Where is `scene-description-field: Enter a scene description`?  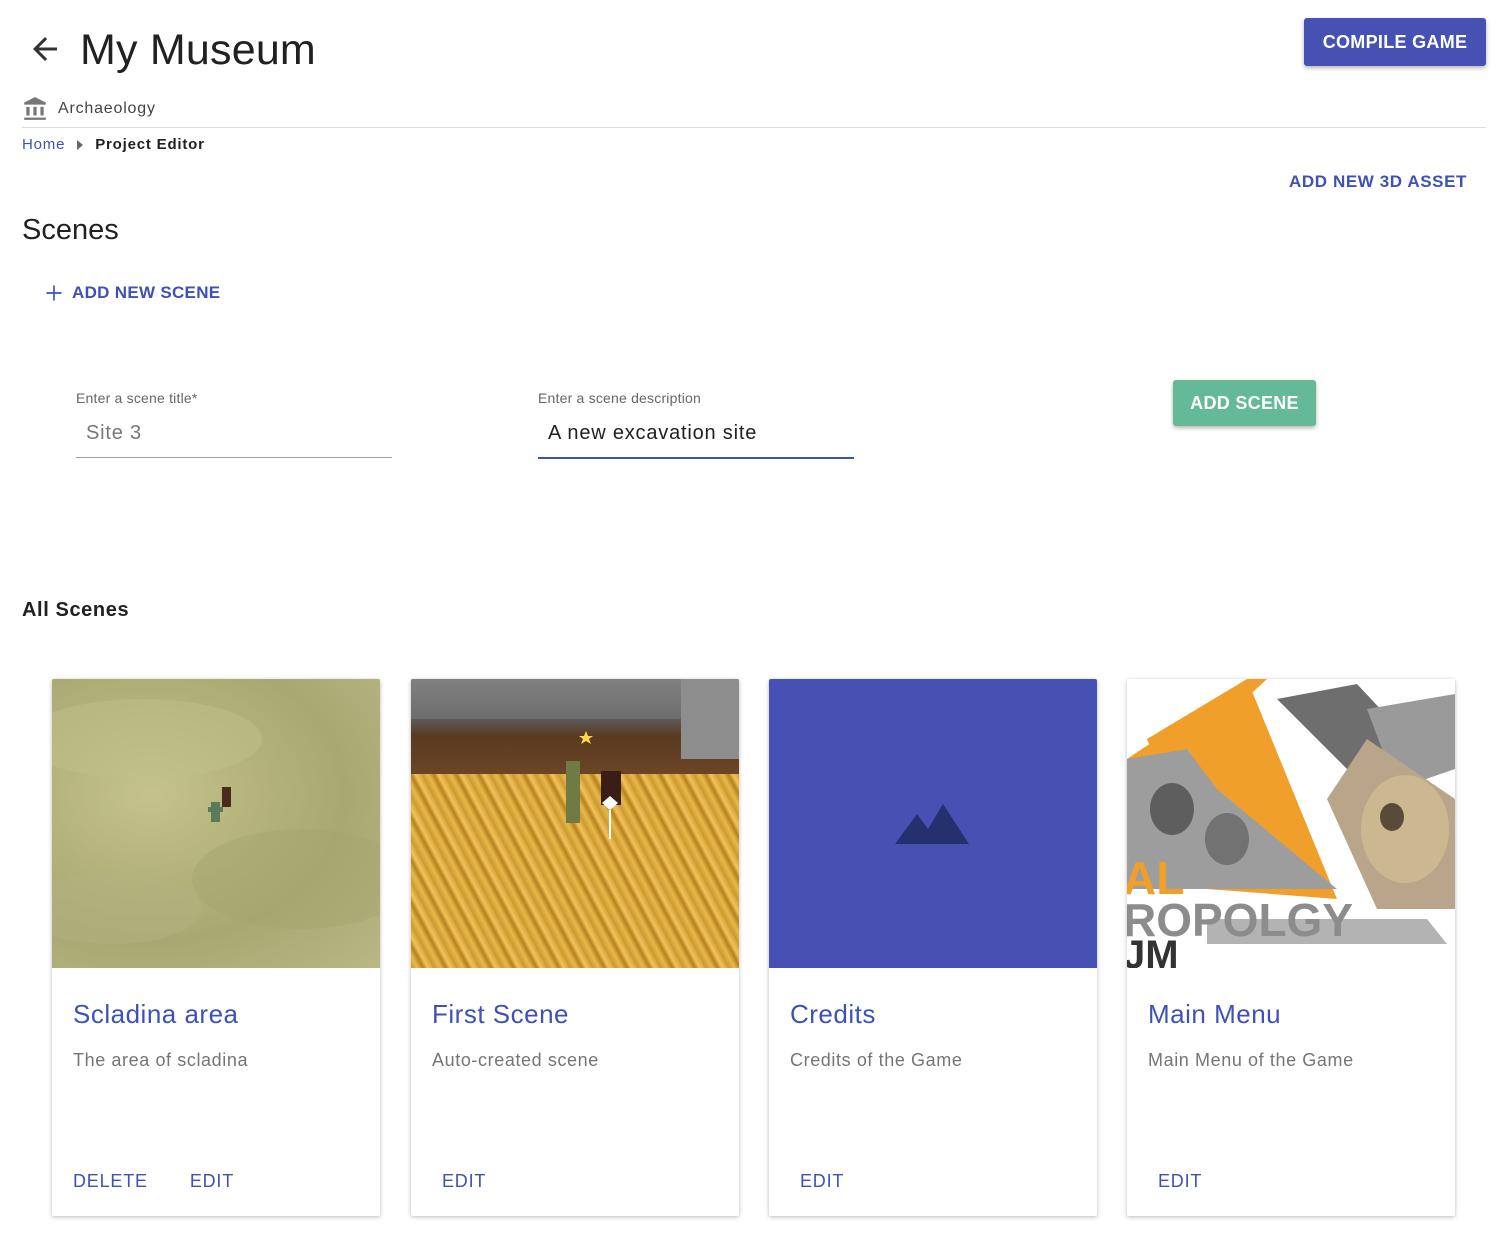
scene-description-field: Enter a scene description is located at coordinates (696, 424).